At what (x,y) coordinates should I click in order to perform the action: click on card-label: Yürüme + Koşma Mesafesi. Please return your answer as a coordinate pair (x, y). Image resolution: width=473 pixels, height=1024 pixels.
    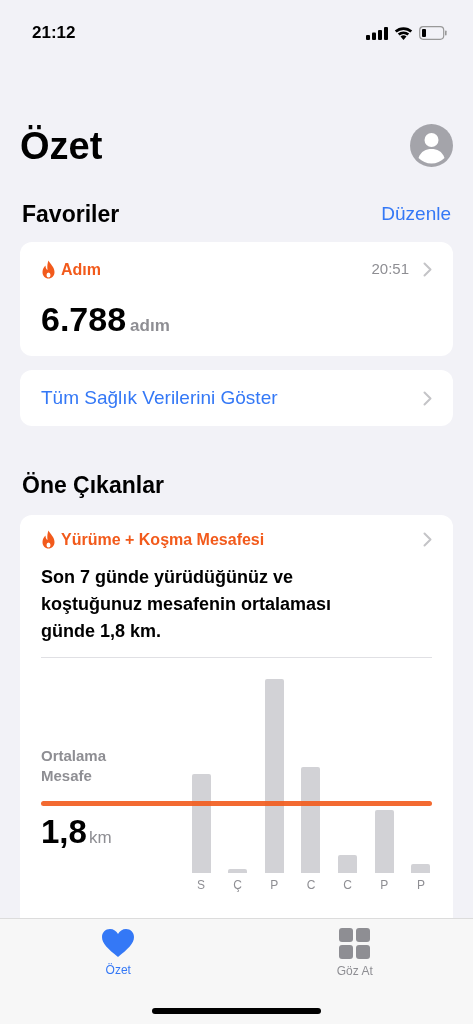
    Looking at the image, I should click on (163, 539).